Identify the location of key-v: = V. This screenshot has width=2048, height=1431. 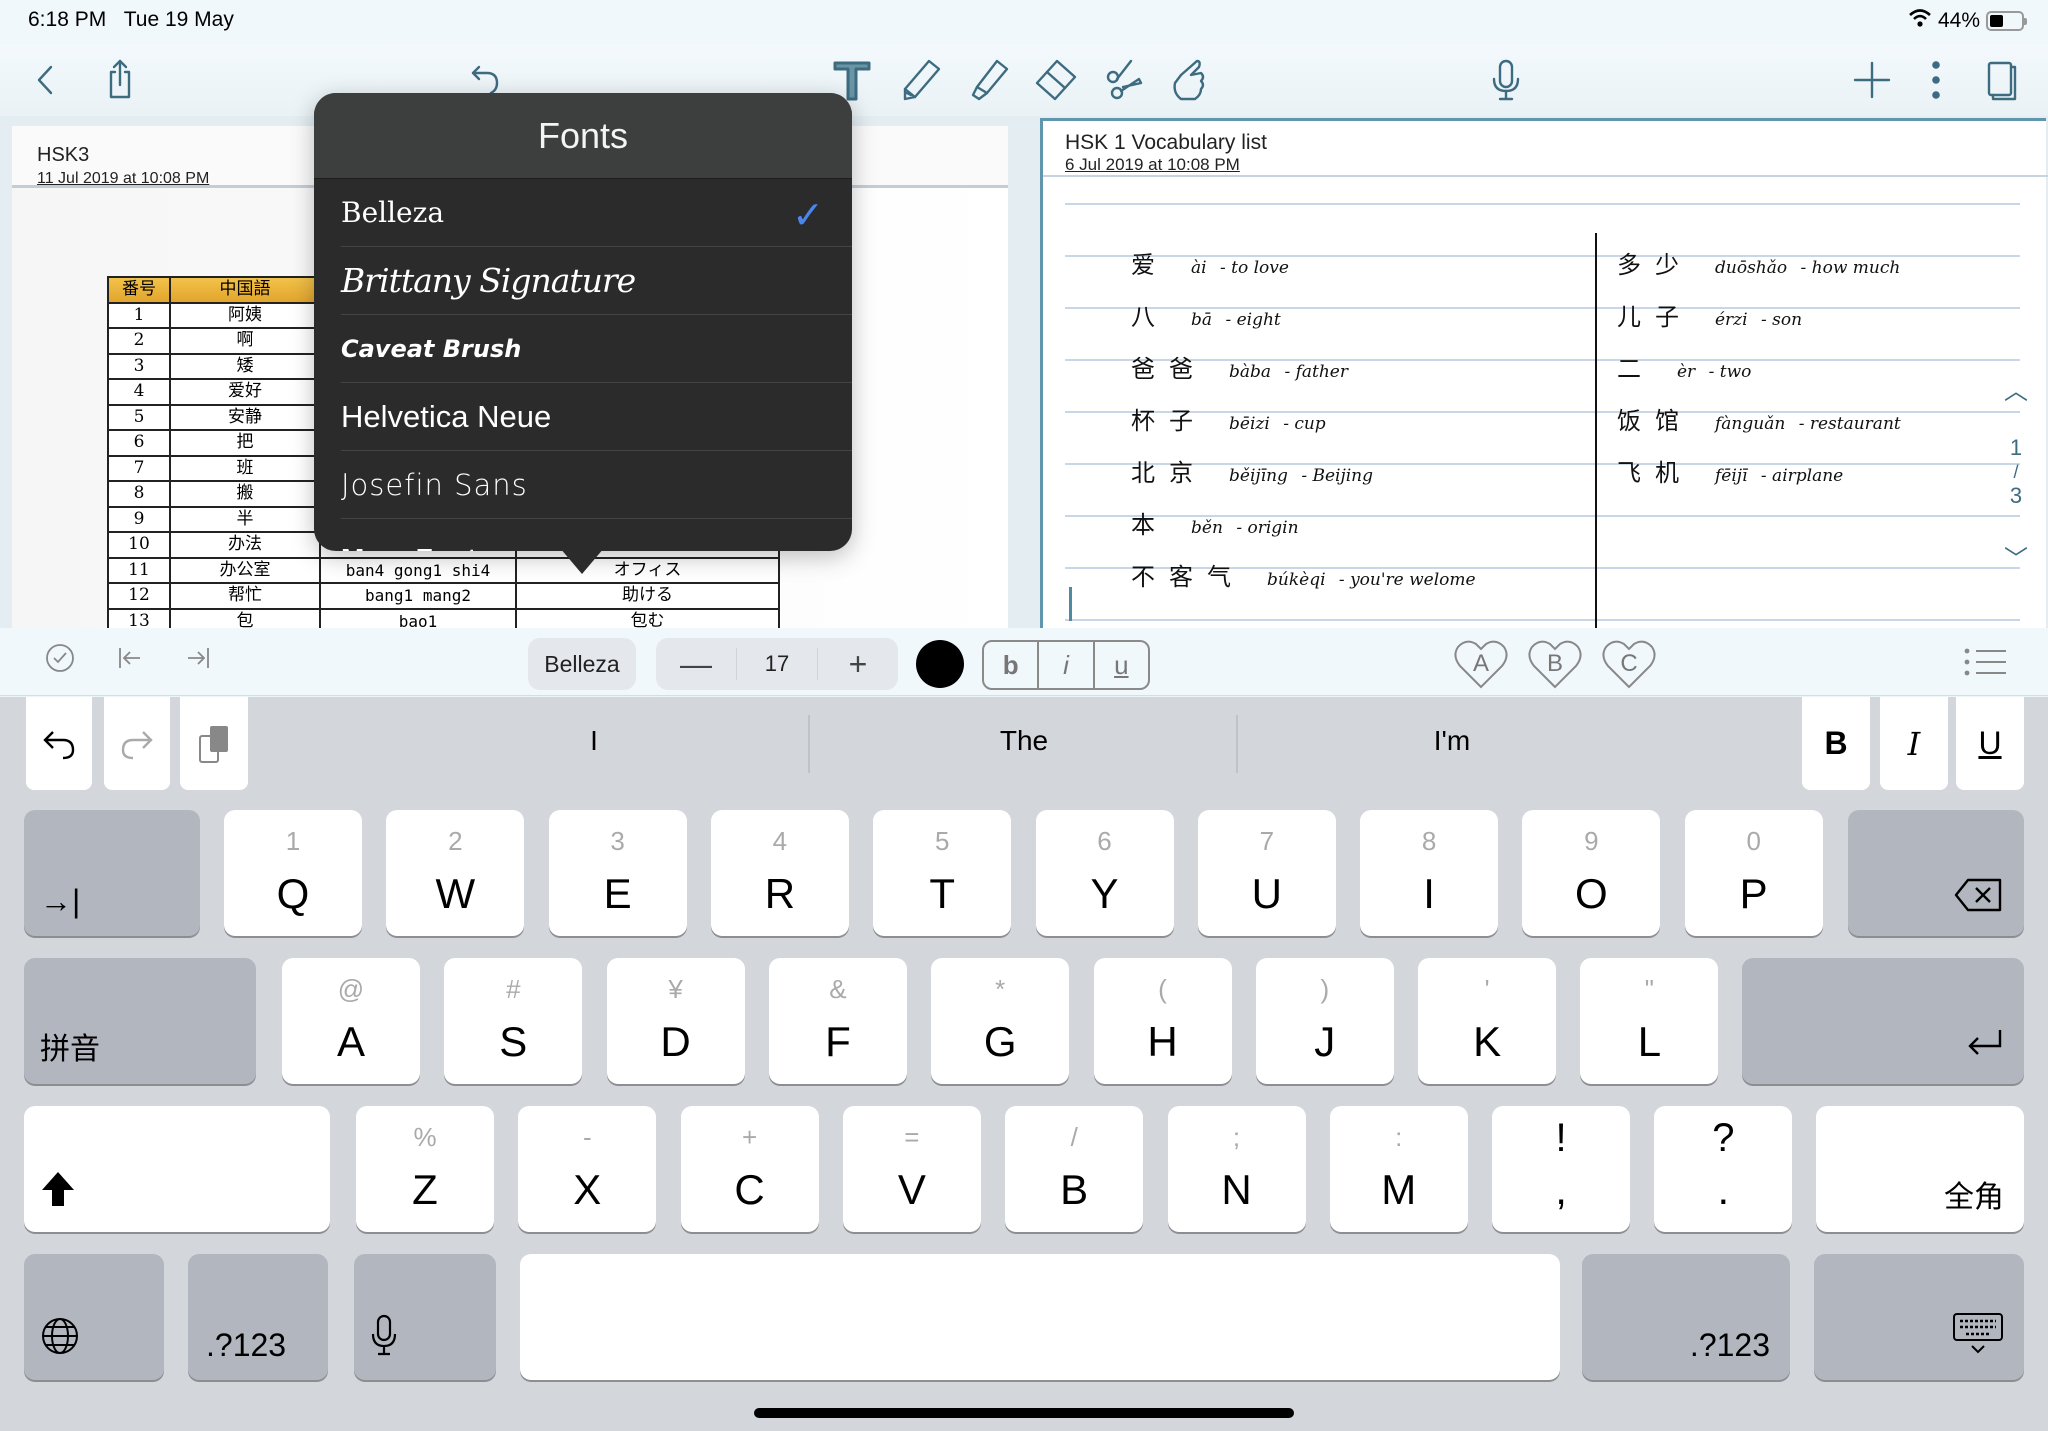
(911, 1169).